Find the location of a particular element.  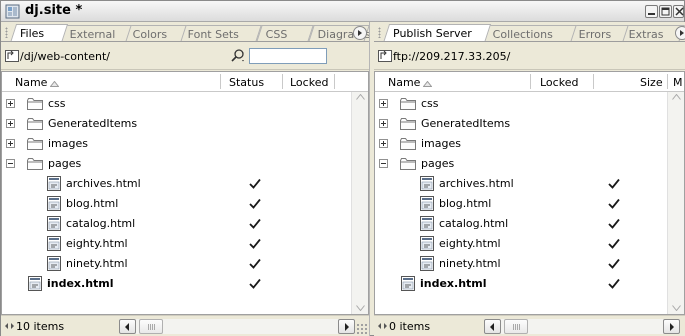

location-path: /dj/web-content/ is located at coordinates (65, 56).